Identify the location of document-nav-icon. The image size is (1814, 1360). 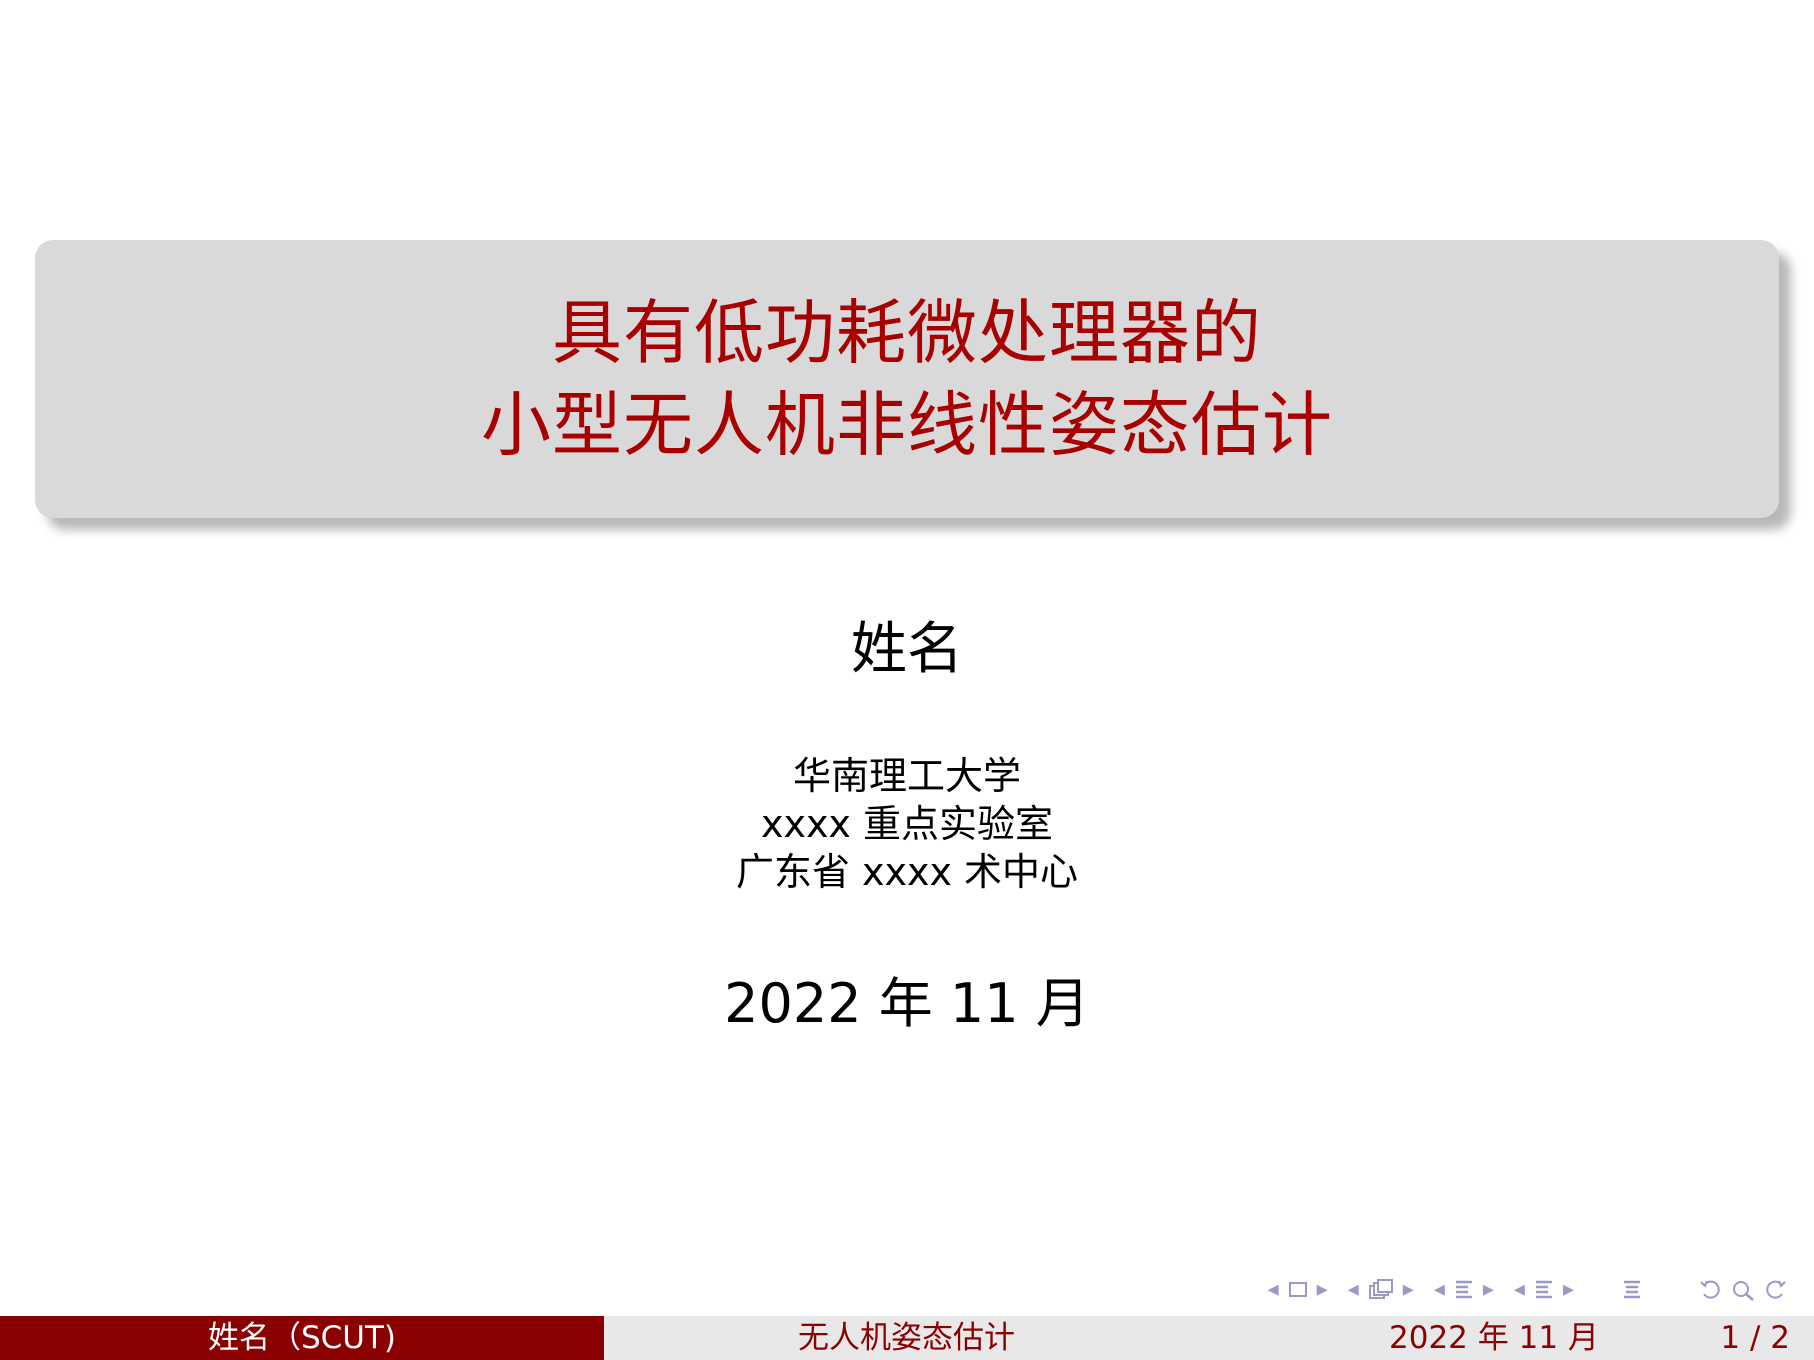
(1544, 1290).